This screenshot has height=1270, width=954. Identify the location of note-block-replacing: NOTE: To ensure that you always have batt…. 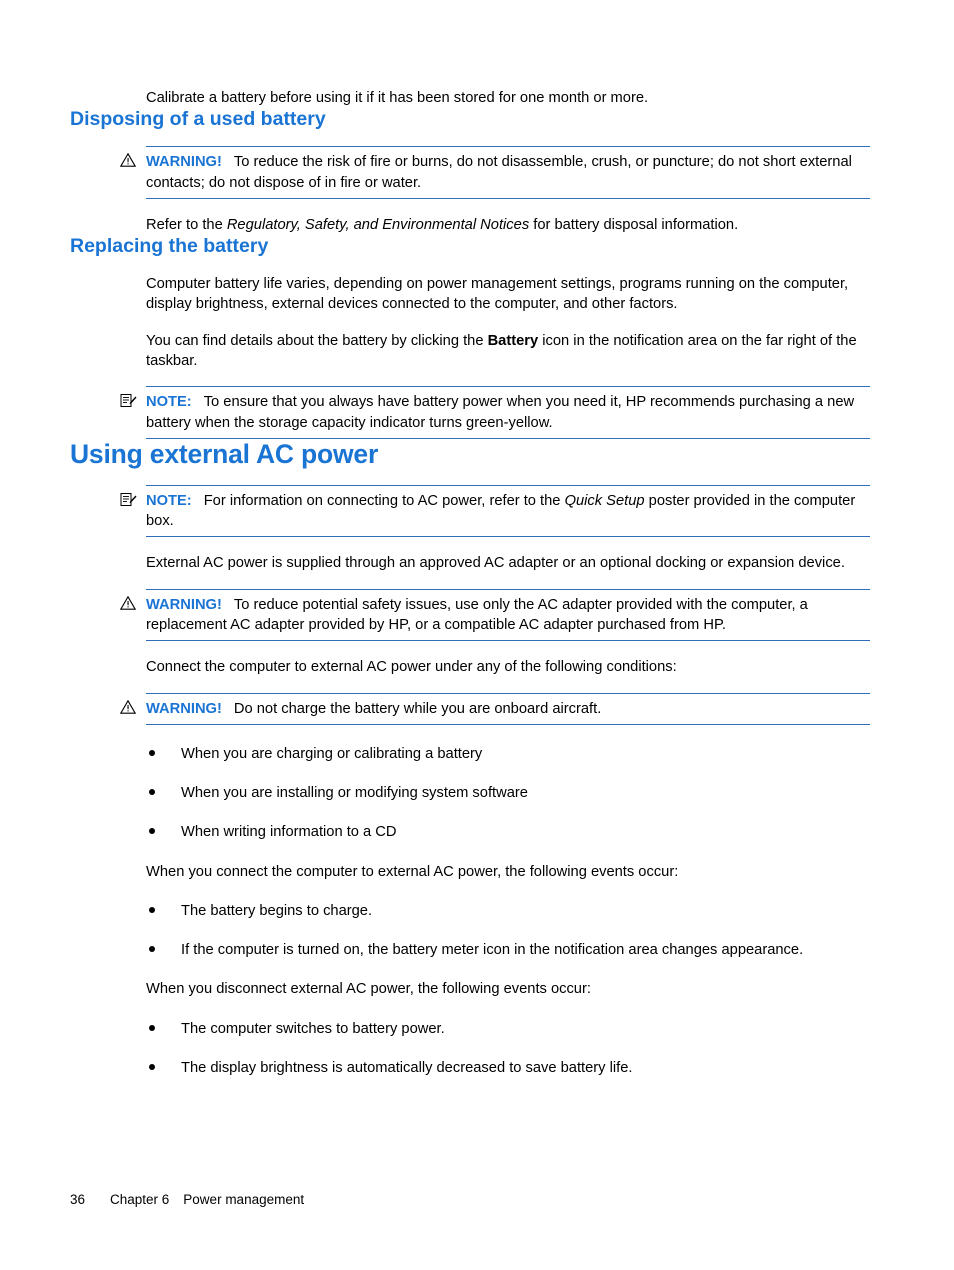
(495, 412).